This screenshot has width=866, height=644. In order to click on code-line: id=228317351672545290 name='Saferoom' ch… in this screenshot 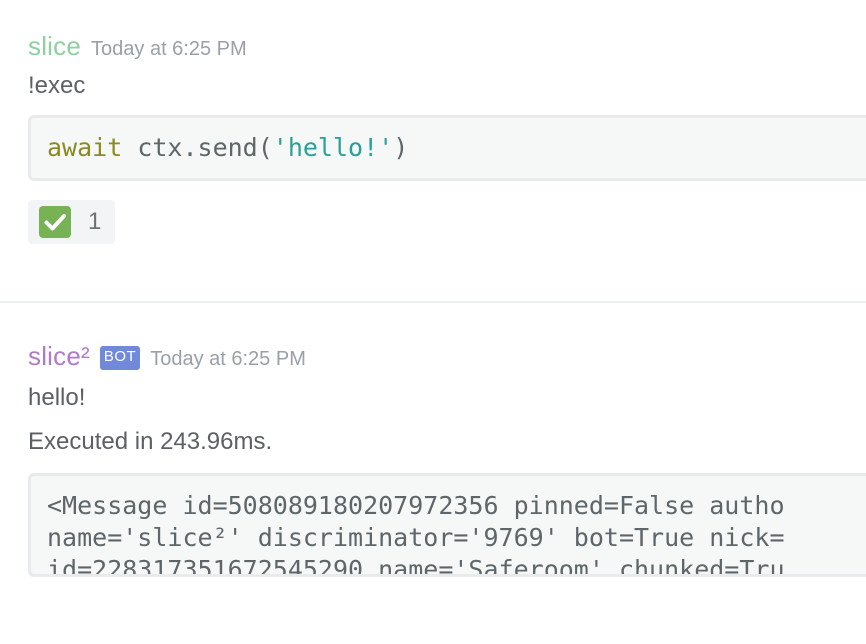, I will do `click(416, 566)`.